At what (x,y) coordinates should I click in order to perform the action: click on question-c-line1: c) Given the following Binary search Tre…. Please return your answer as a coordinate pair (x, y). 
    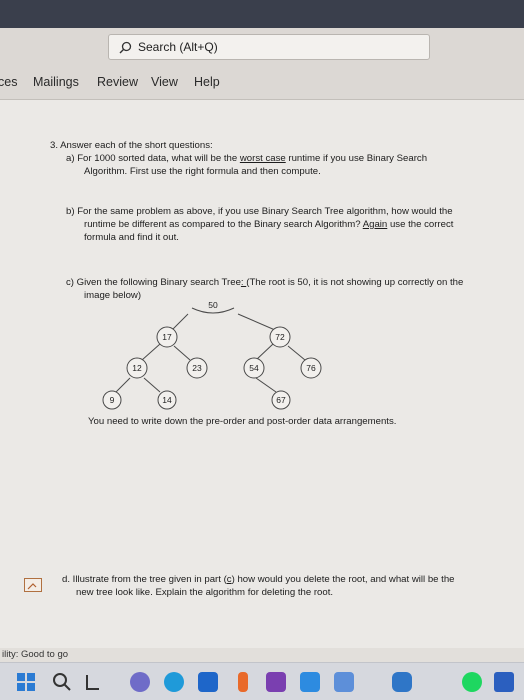
    Looking at the image, I should click on (264, 283).